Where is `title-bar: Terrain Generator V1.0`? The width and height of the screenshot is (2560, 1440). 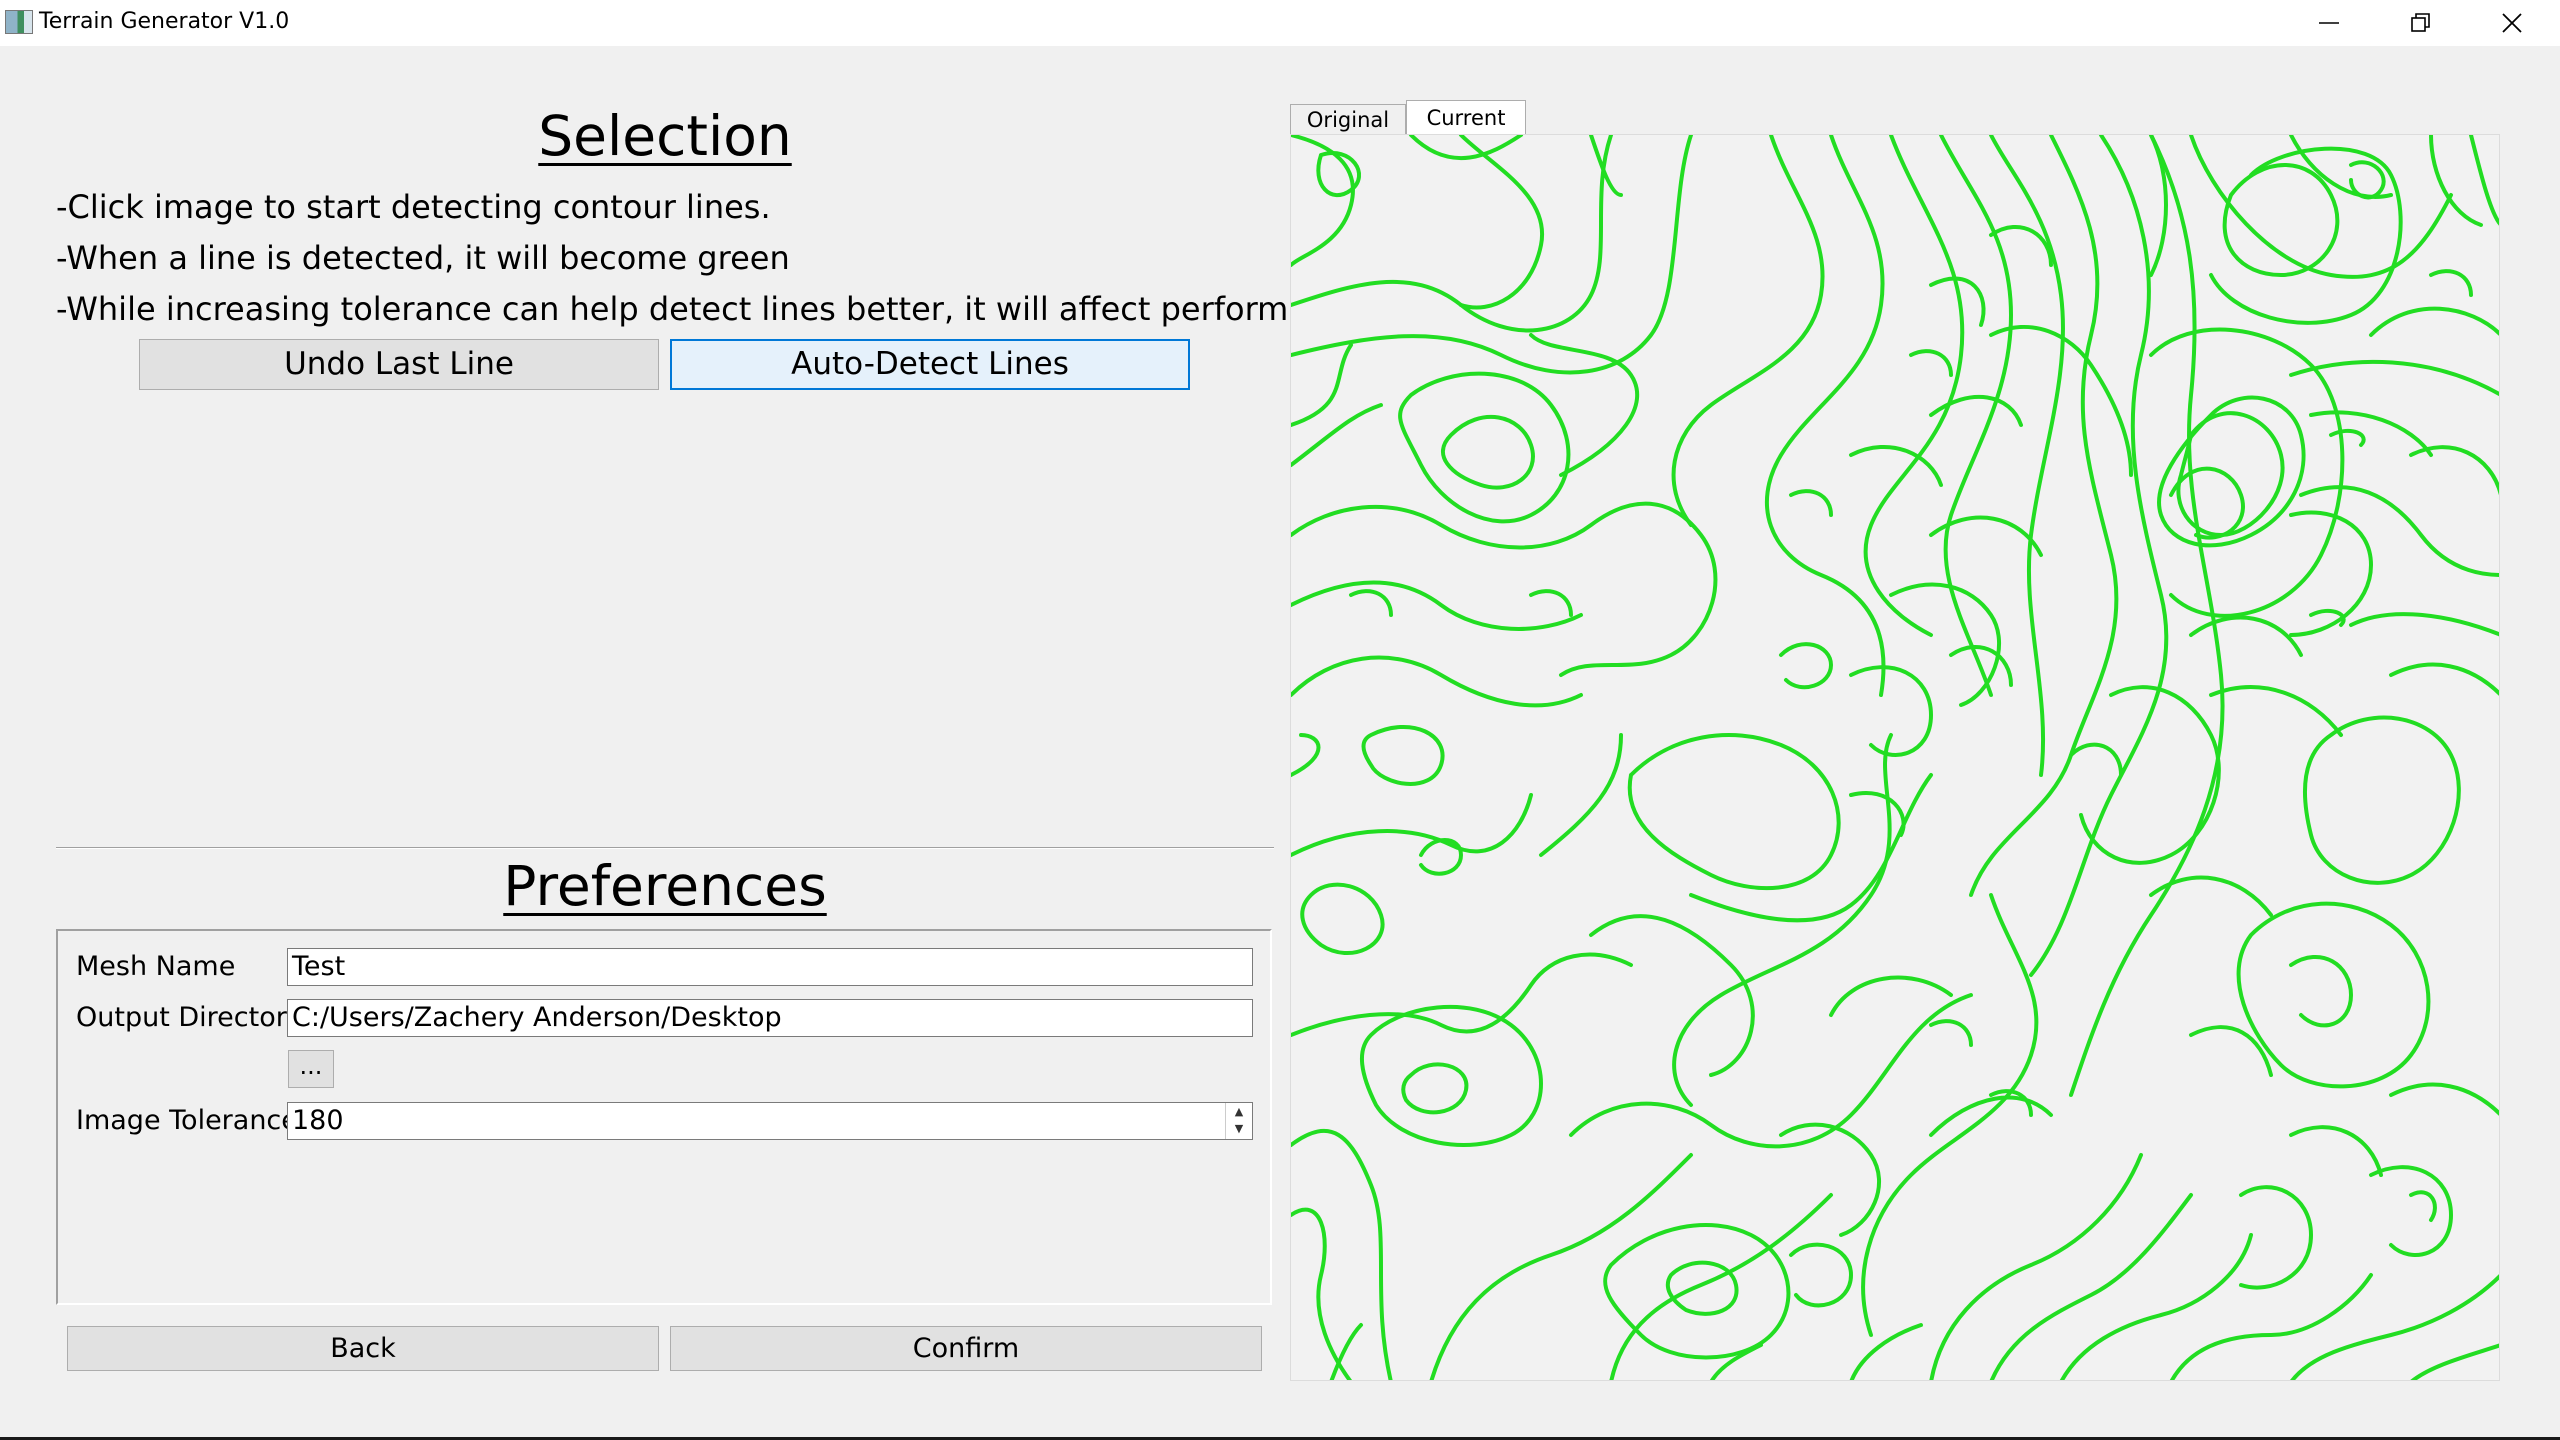
title-bar: Terrain Generator V1.0 is located at coordinates (1280, 23).